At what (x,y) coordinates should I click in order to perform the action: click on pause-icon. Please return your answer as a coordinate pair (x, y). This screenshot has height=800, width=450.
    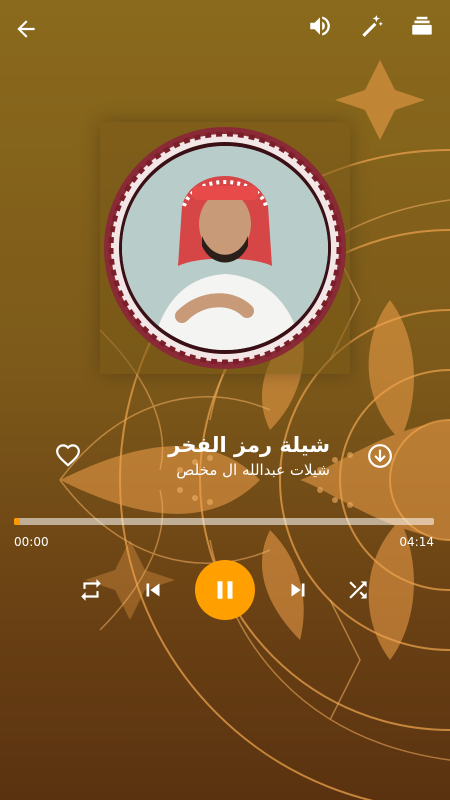
    Looking at the image, I should click on (225, 590).